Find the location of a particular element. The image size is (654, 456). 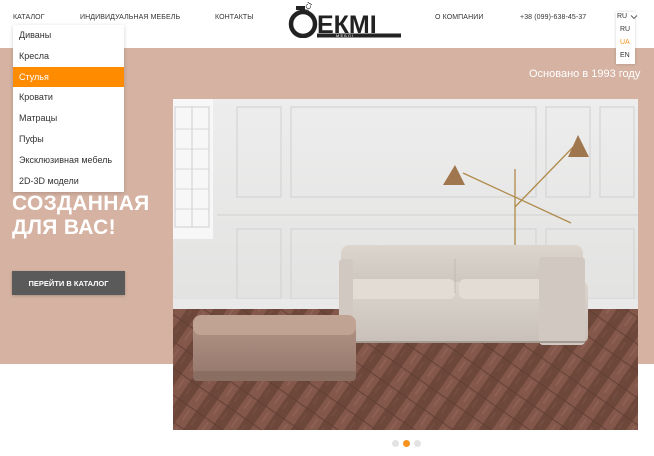

phone-link: +38 (099)-638-45-37 is located at coordinates (553, 17).